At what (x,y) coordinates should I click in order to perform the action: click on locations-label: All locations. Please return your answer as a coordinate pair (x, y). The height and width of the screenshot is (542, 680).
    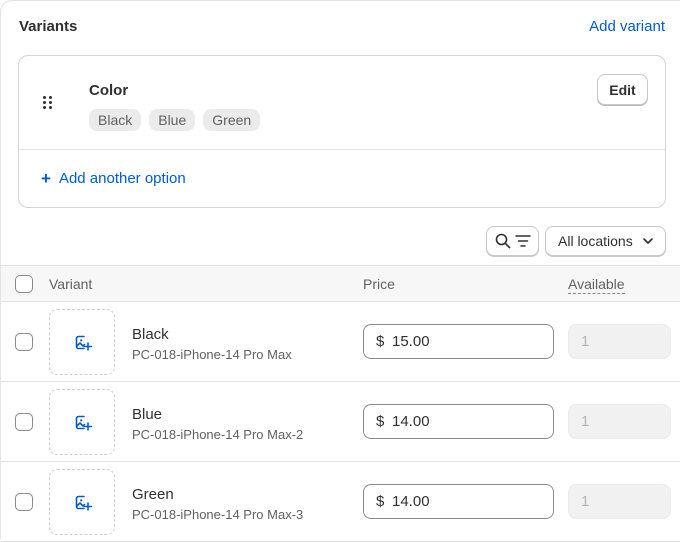
    Looking at the image, I should click on (595, 241).